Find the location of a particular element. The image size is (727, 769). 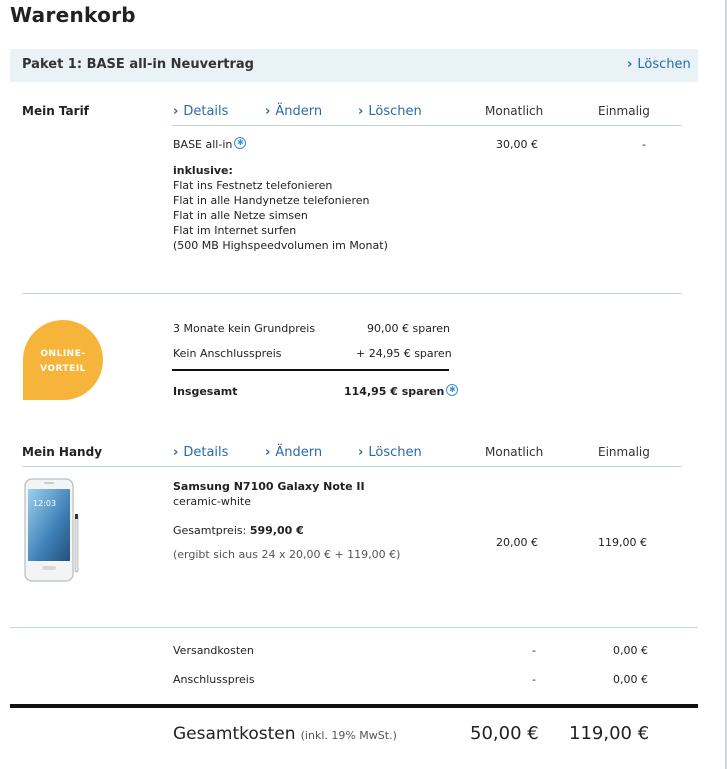

tarif-change-link: › Ändern is located at coordinates (293, 111).